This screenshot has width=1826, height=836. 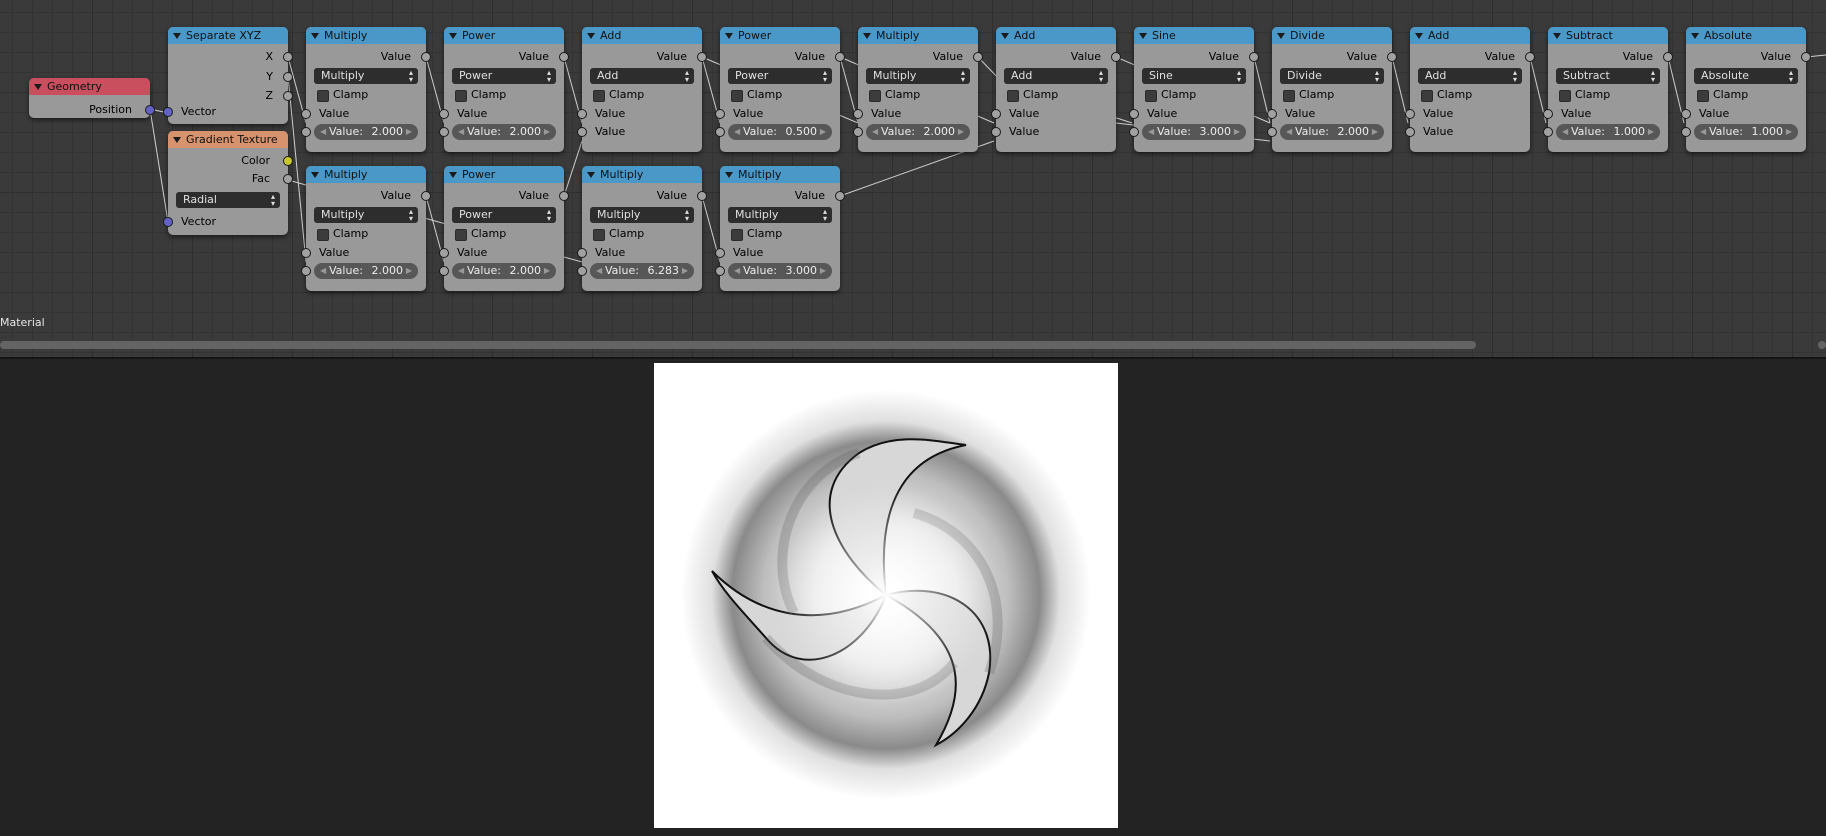 What do you see at coordinates (642, 89) in the screenshot?
I see `a1-math-node: Add Value Add ▴ ▾ Clamp Value Value` at bounding box center [642, 89].